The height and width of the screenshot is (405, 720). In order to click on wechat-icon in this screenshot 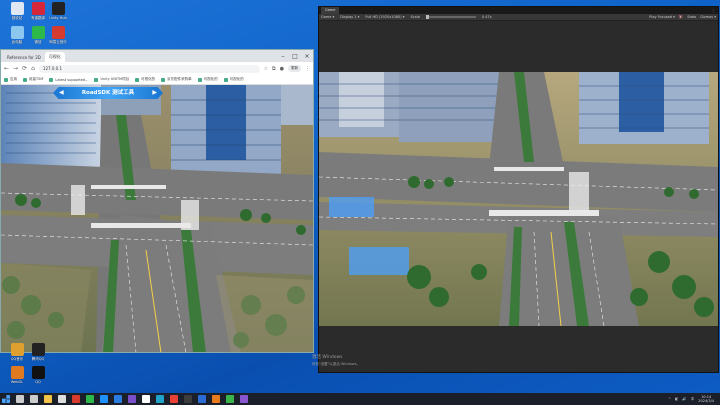, I will do `click(90, 399)`.